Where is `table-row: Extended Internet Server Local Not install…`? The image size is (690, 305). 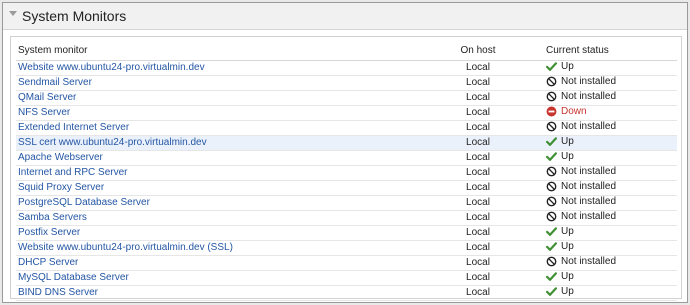
table-row: Extended Internet Server Local Not install… is located at coordinates (346, 128).